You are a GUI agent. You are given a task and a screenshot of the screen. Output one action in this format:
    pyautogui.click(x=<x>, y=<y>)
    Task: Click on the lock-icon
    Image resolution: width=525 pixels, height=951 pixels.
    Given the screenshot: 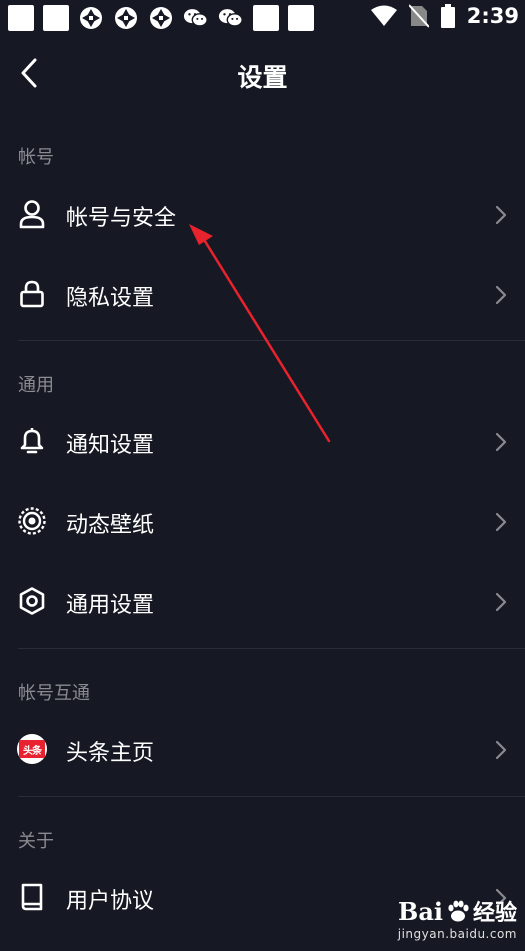 What is the action you would take?
    pyautogui.click(x=32, y=294)
    